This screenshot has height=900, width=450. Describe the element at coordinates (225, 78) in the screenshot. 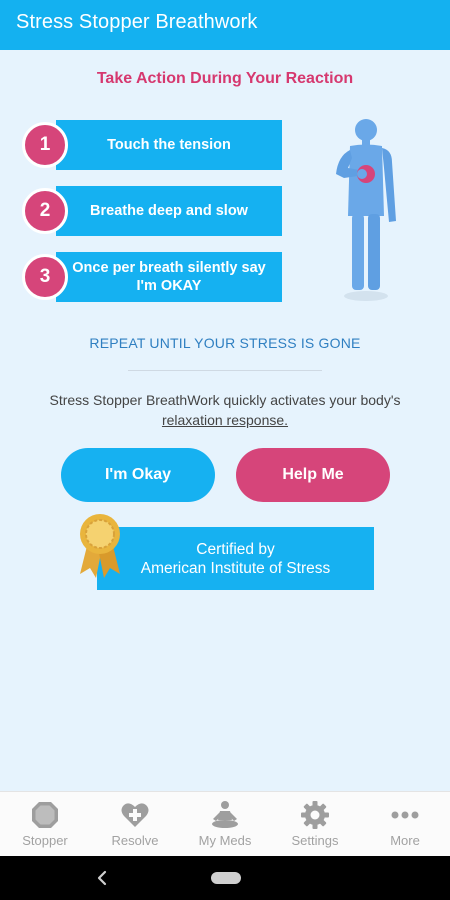

I see `headline: Take Action During Your Reaction` at that location.